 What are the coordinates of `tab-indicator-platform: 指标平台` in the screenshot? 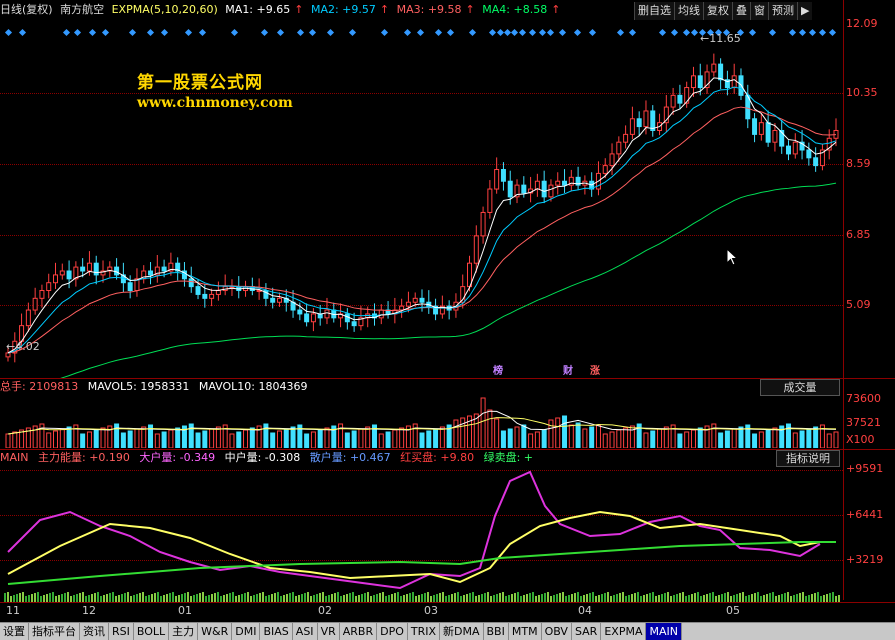 It's located at (54, 631).